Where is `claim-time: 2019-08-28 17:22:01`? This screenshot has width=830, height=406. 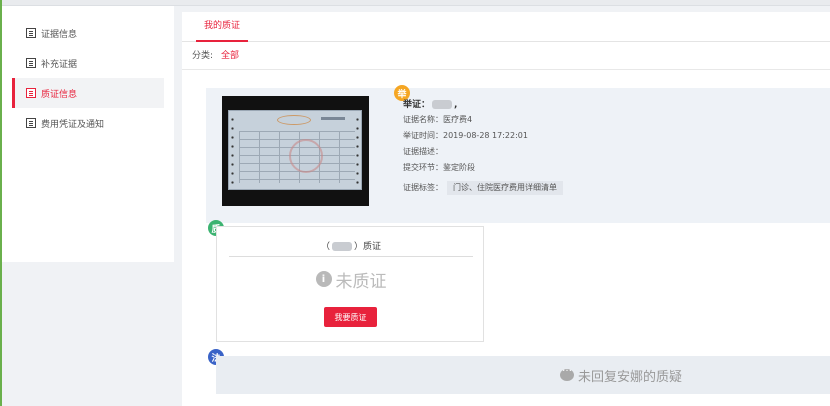
claim-time: 2019-08-28 17:22:01 is located at coordinates (485, 135).